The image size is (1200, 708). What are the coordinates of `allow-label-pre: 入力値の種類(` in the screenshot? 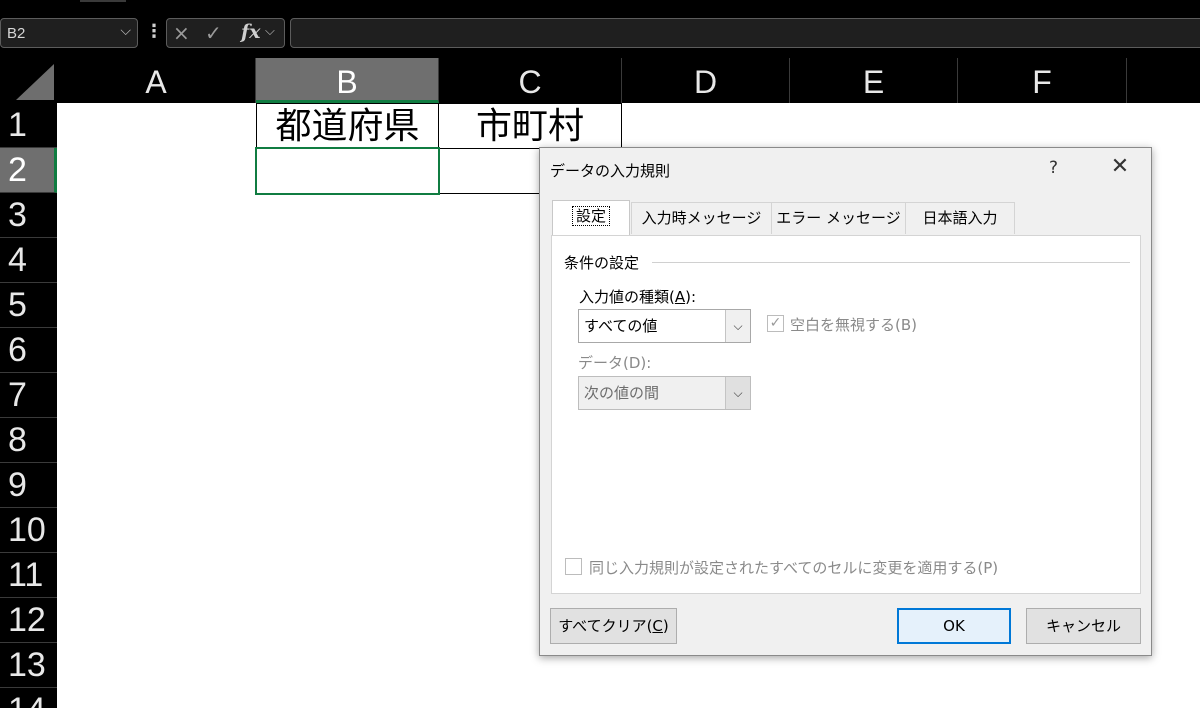 It's located at (627, 297).